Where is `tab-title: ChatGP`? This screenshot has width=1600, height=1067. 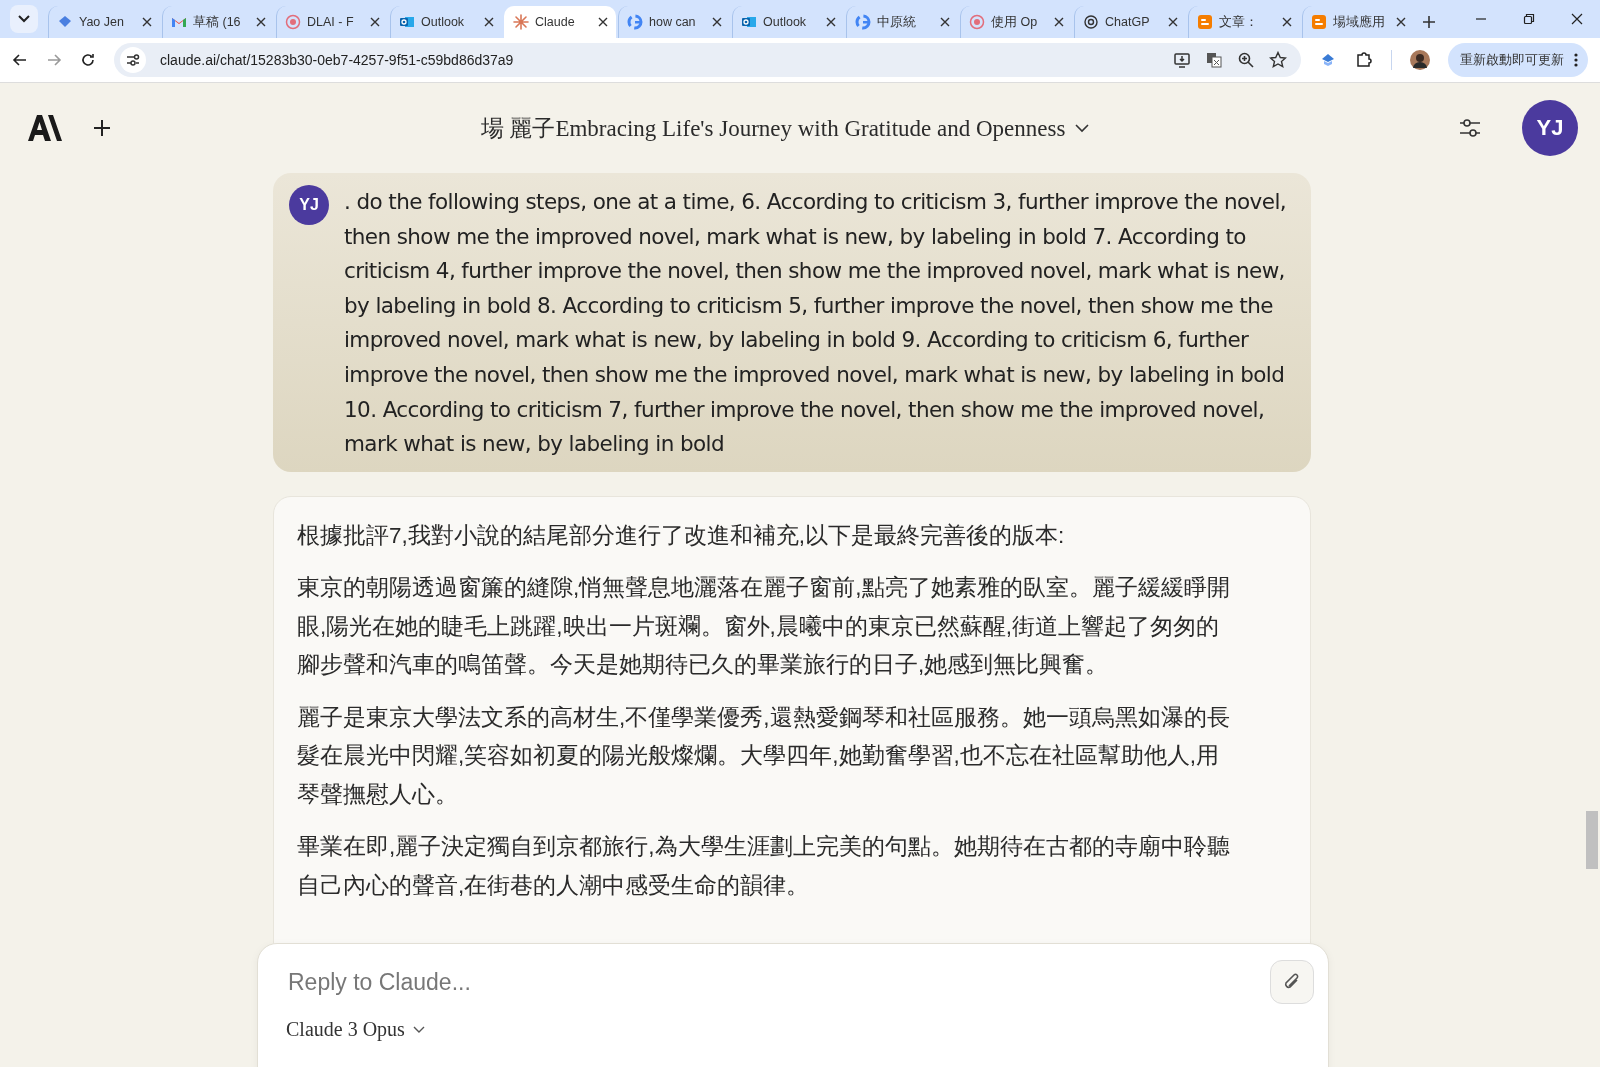 tab-title: ChatGP is located at coordinates (1128, 22).